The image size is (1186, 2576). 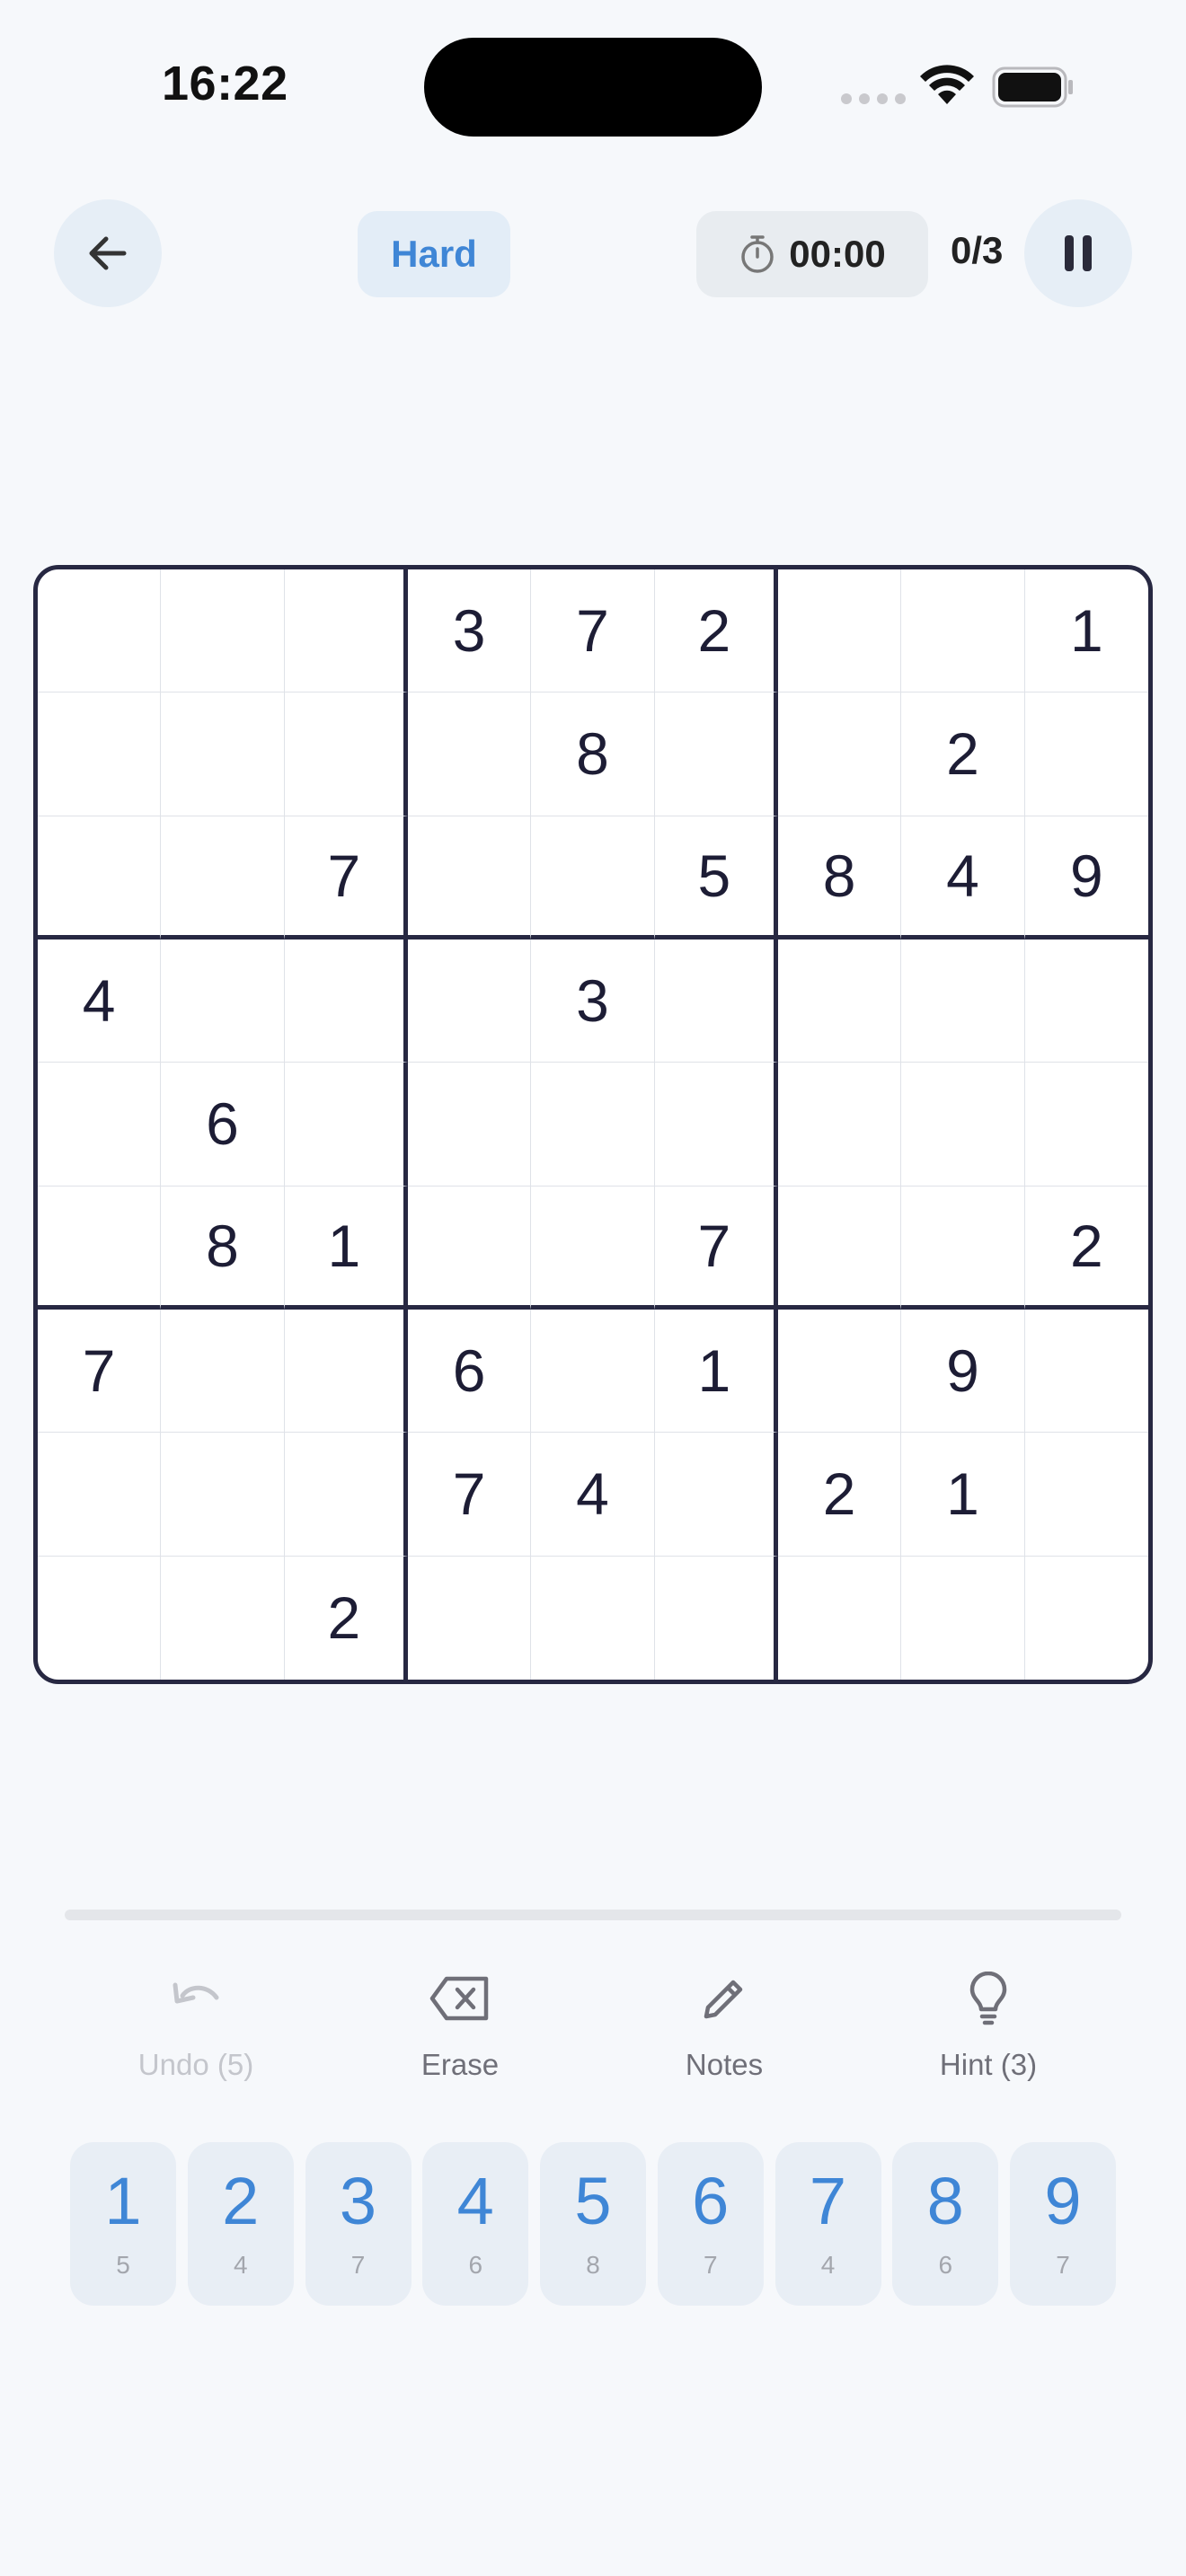 I want to click on pause-icon, so click(x=1078, y=253).